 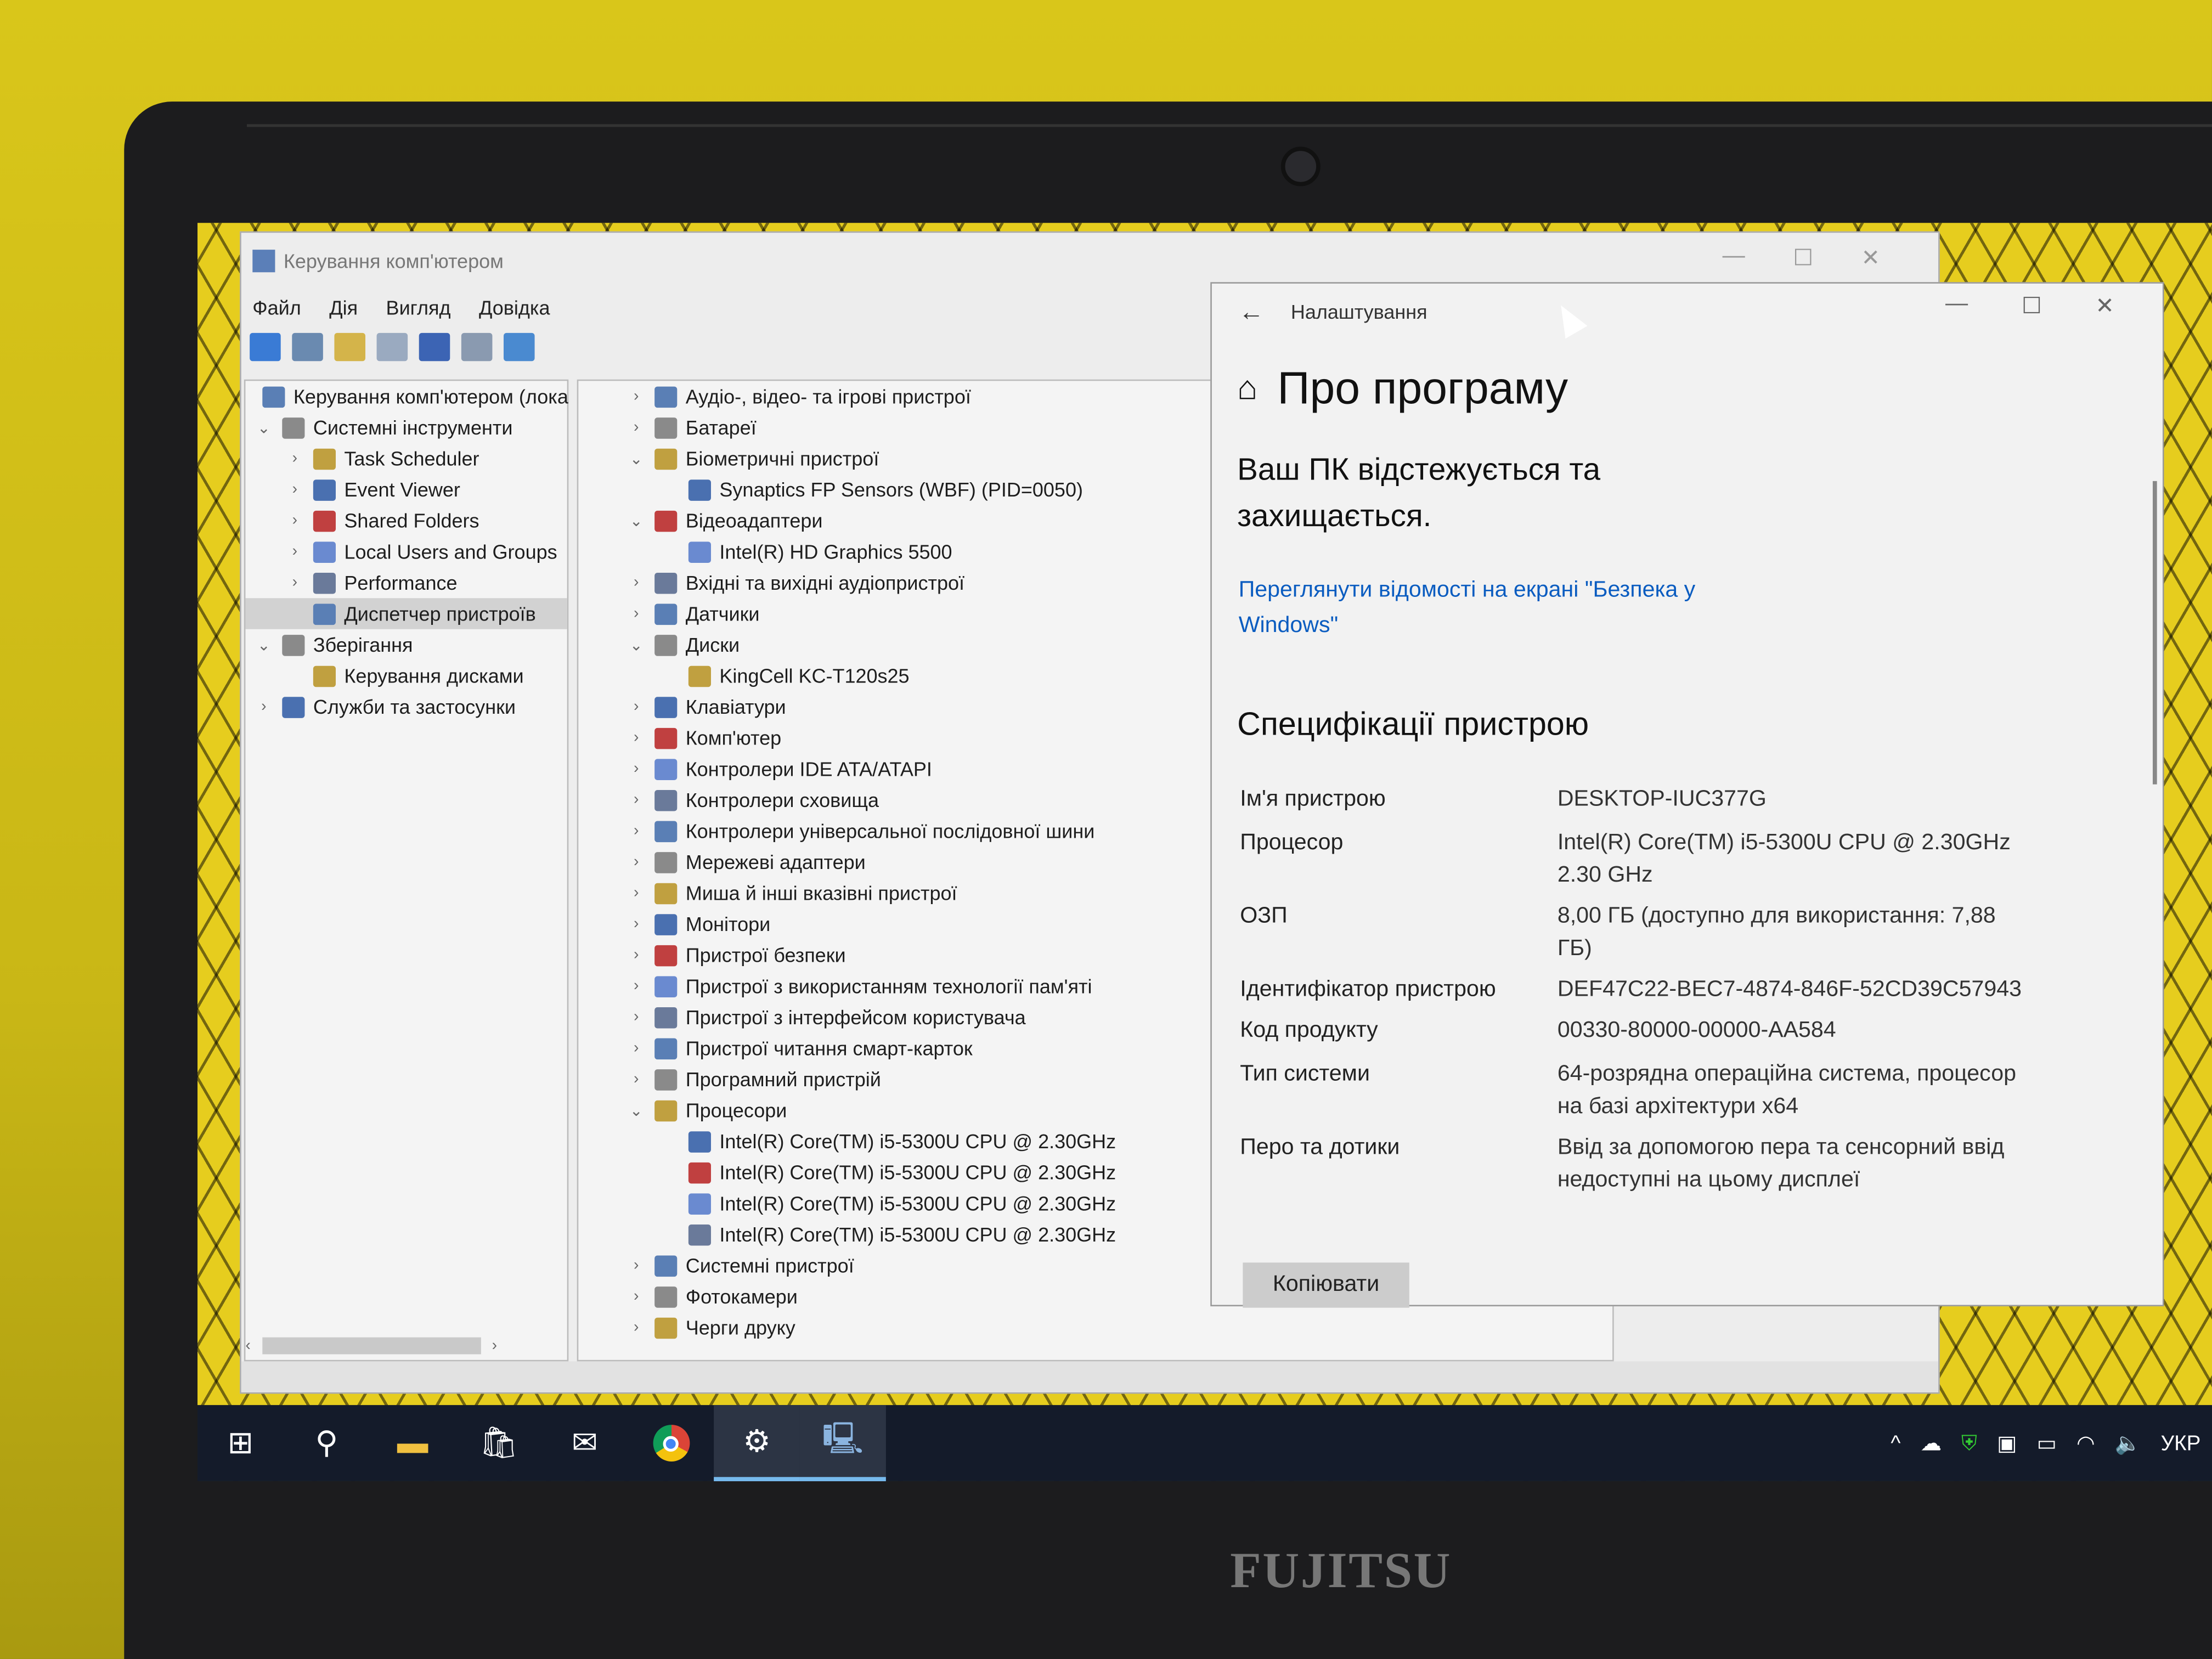 I want to click on forward-icon, so click(x=307, y=347).